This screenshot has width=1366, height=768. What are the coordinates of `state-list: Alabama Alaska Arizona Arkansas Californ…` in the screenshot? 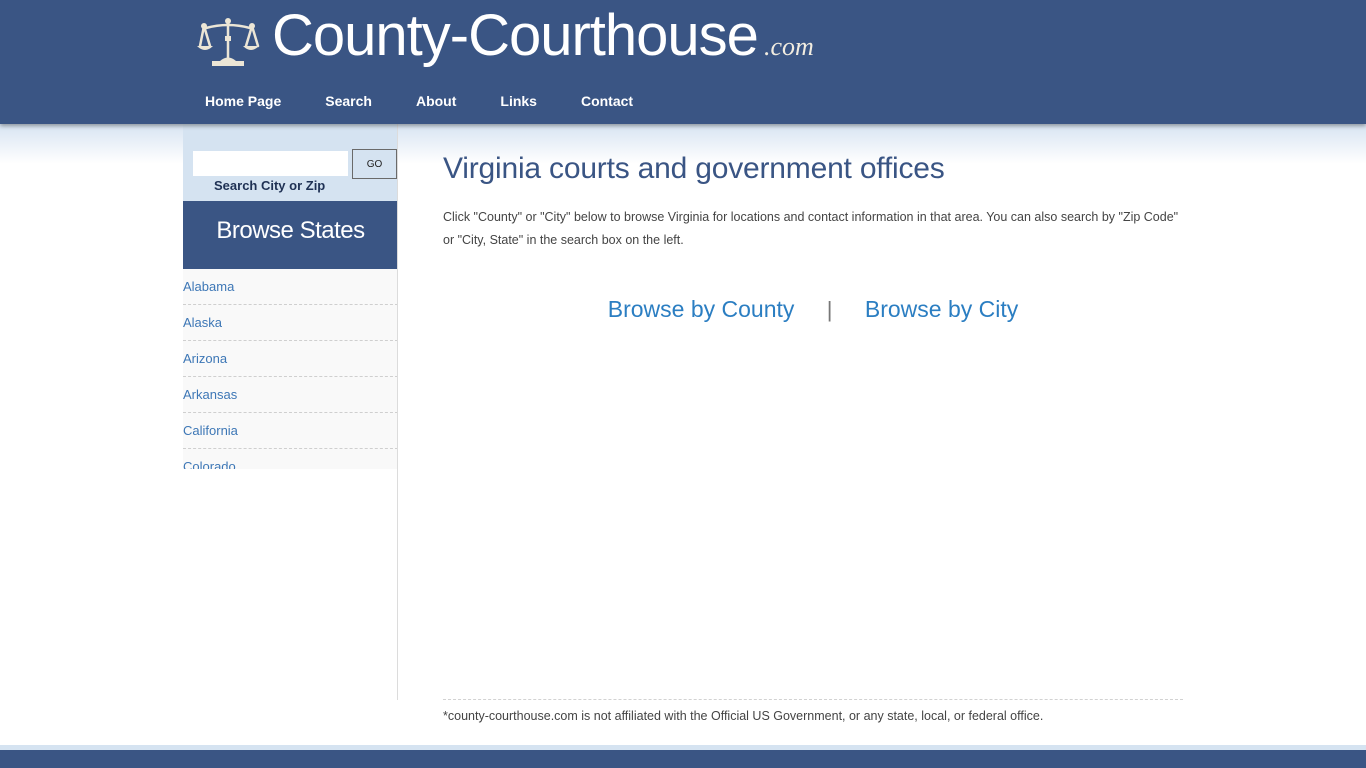 It's located at (290, 369).